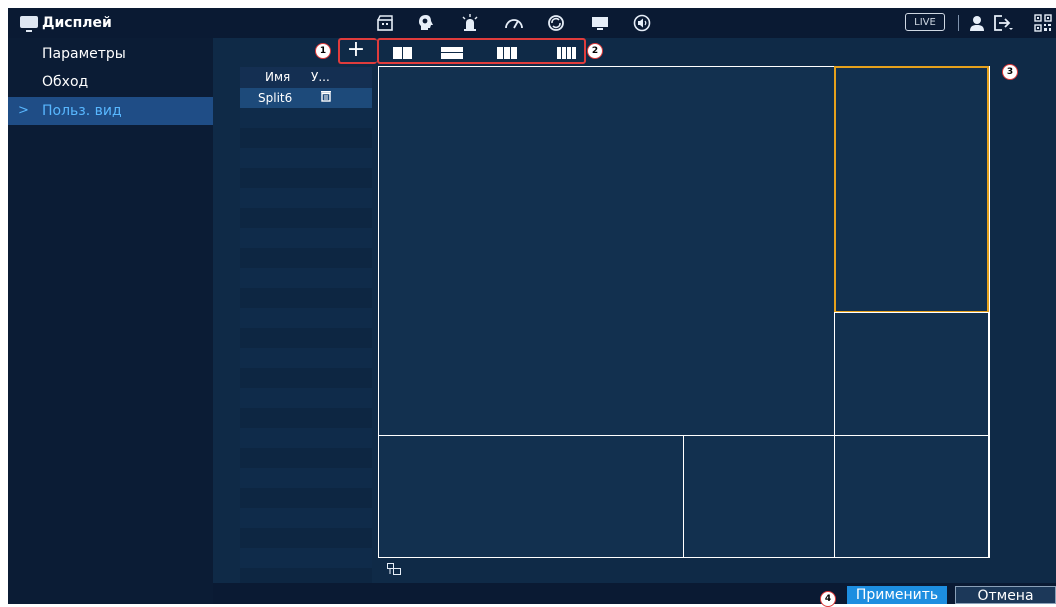 This screenshot has height=607, width=1056. I want to click on alarm-light-icon, so click(470, 23).